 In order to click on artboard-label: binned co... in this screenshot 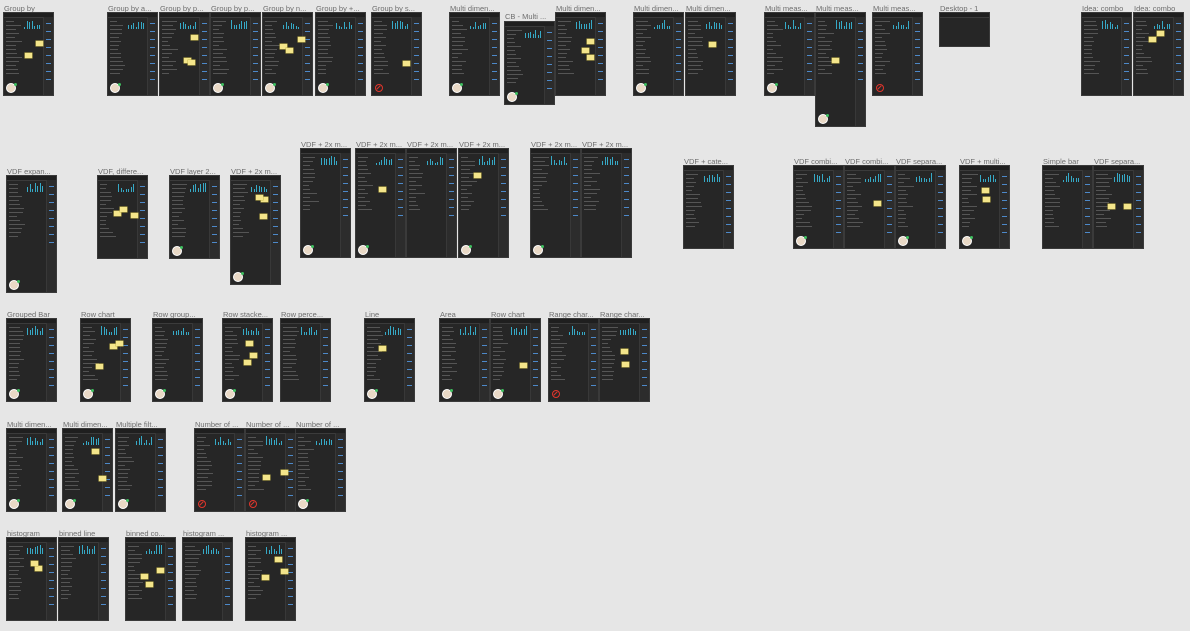, I will do `click(145, 533)`.